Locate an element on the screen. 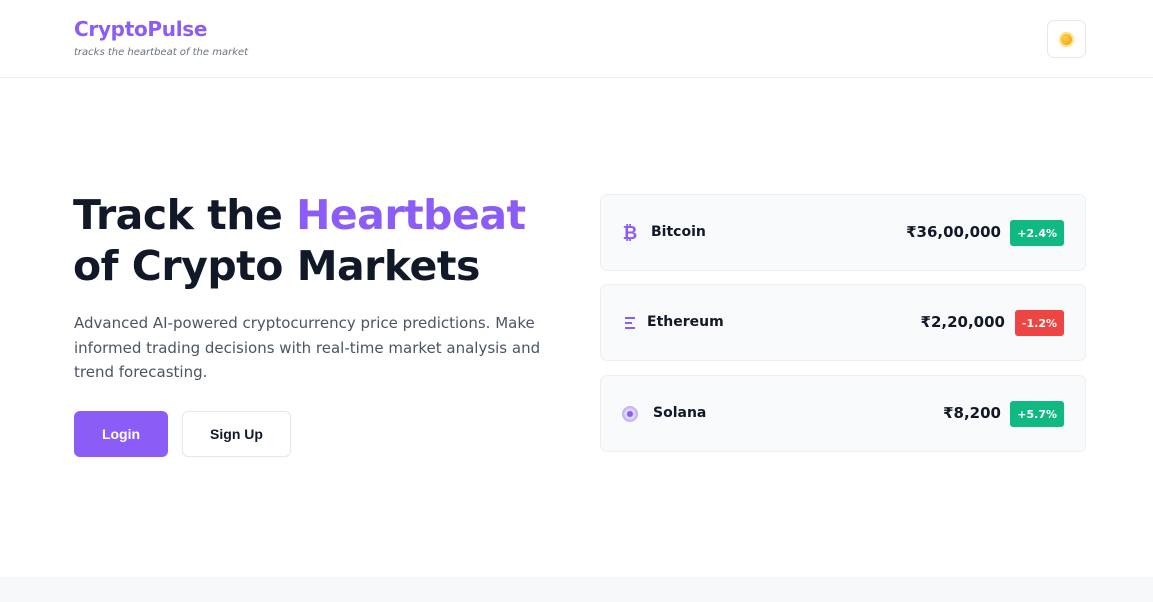  brand-name: CryptoPulse is located at coordinates (161, 29).